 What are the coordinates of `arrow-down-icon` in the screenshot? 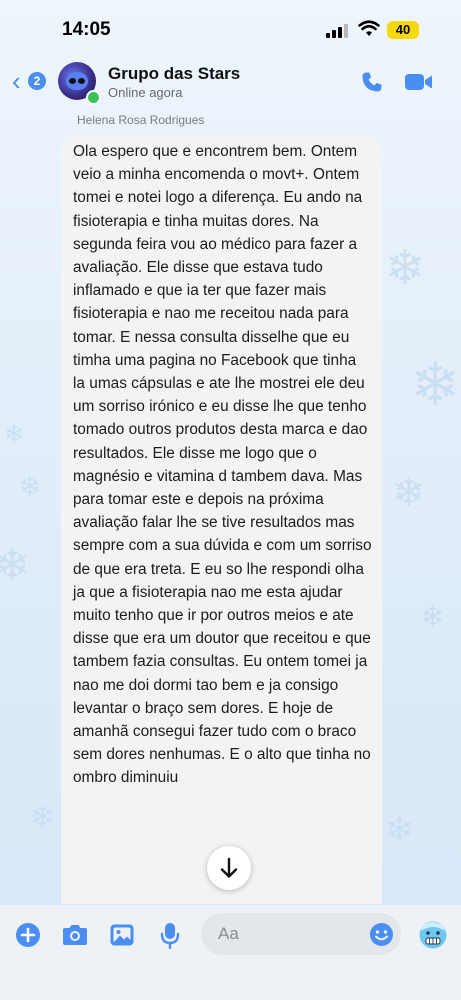 It's located at (229, 867).